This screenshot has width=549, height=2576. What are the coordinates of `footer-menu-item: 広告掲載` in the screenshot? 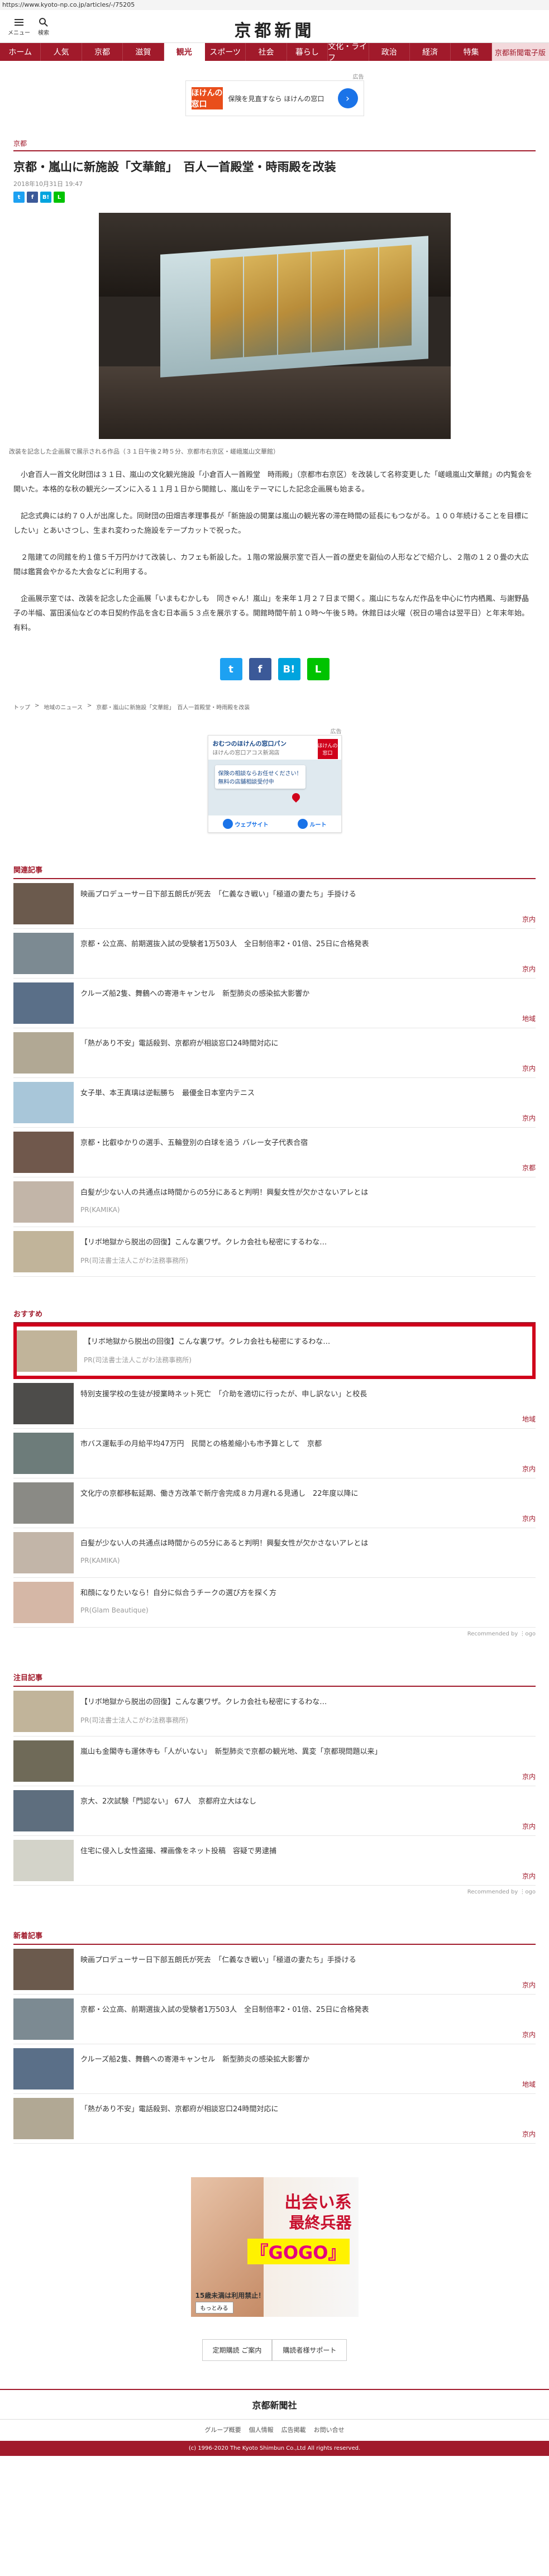 It's located at (293, 2430).